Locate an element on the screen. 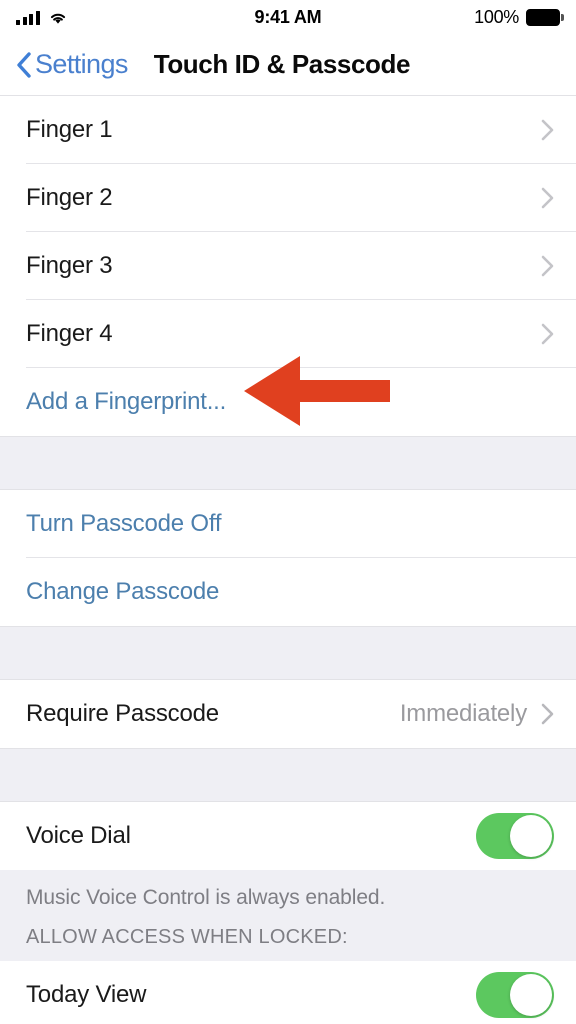  voice-dial-row: Voice Dial is located at coordinates (288, 836).